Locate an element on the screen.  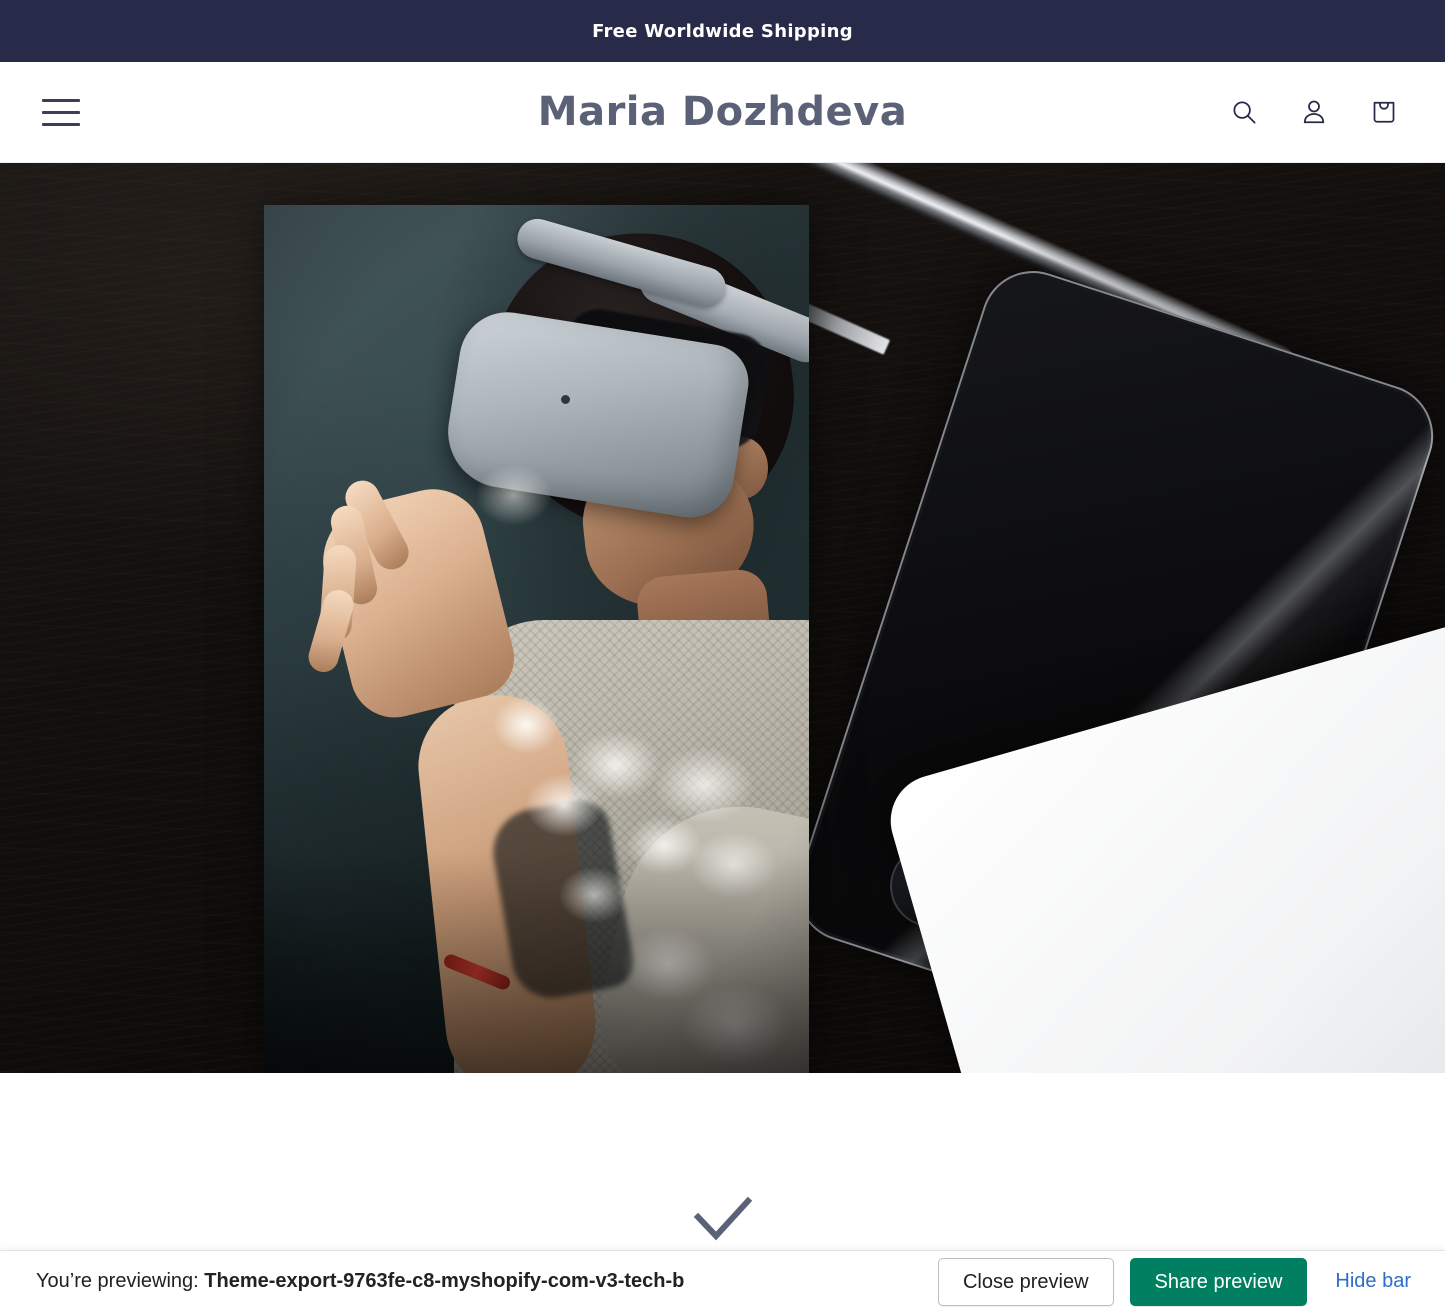
cart-icon is located at coordinates (1384, 112).